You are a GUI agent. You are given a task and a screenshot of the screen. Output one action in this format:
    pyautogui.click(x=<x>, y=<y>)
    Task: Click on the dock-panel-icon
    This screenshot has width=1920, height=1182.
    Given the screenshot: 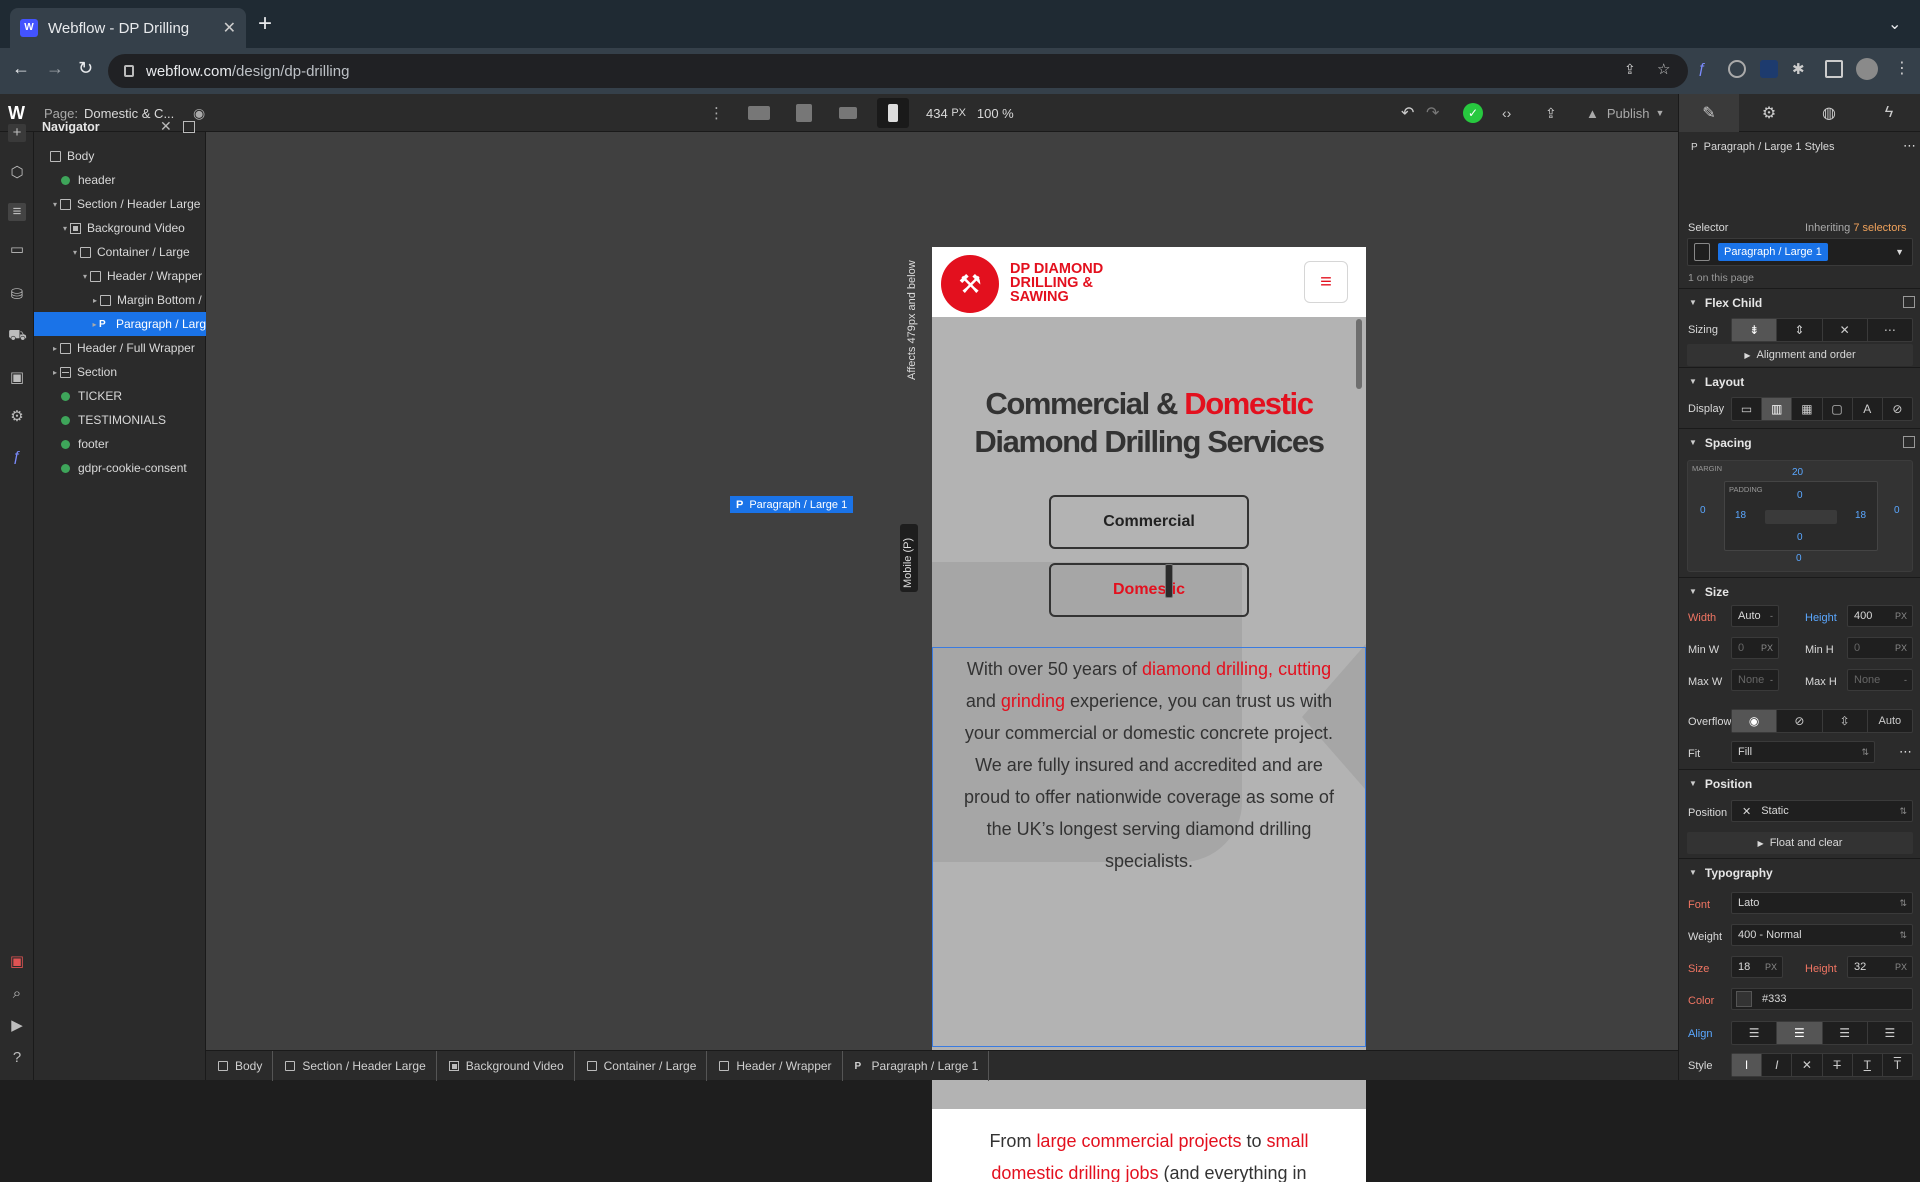 What is the action you would take?
    pyautogui.click(x=189, y=127)
    